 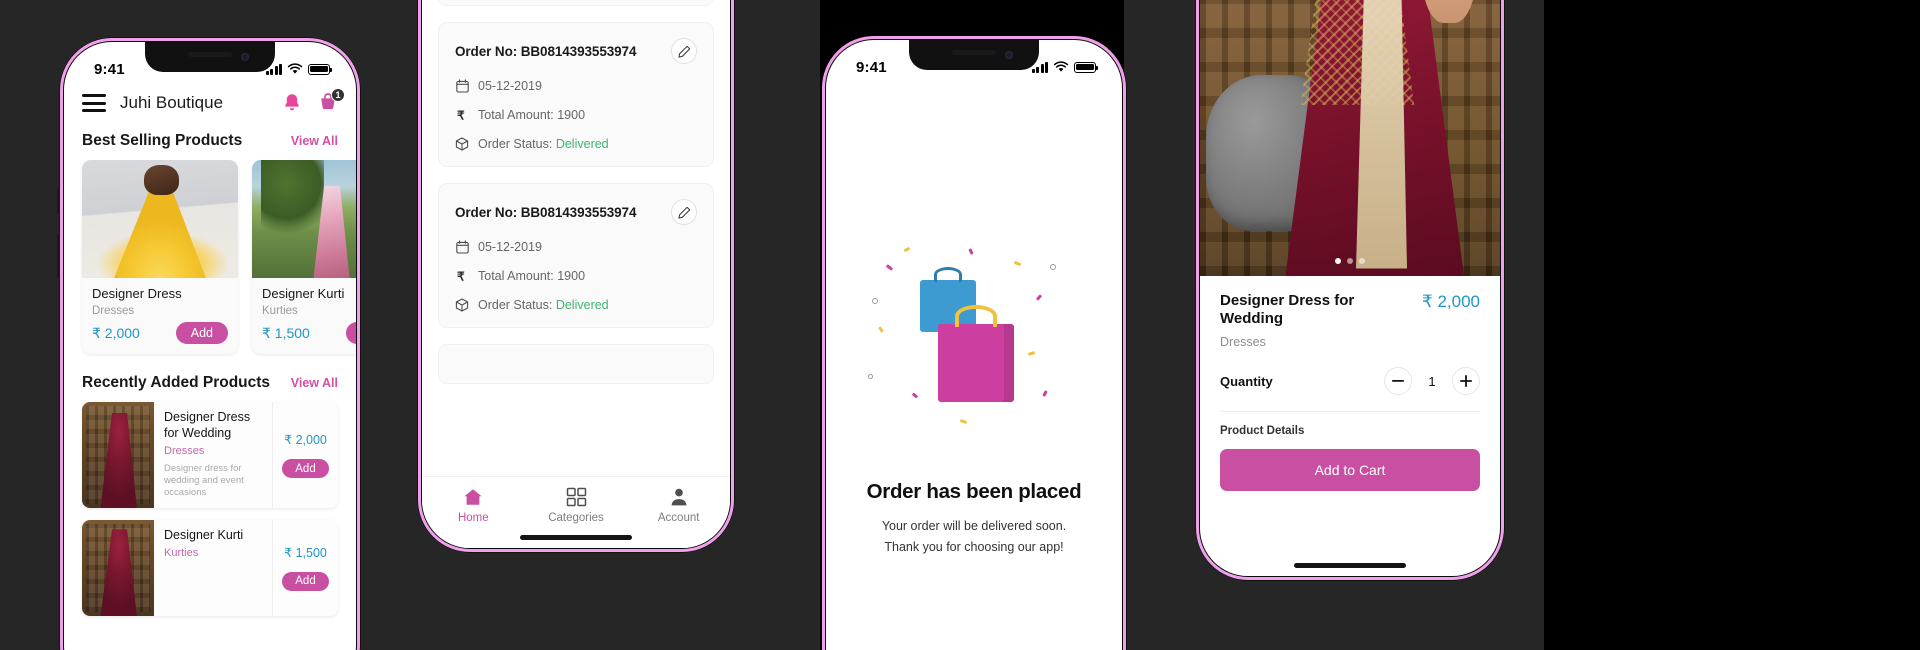 What do you see at coordinates (314, 141) in the screenshot?
I see `view-all-best-selling: View All` at bounding box center [314, 141].